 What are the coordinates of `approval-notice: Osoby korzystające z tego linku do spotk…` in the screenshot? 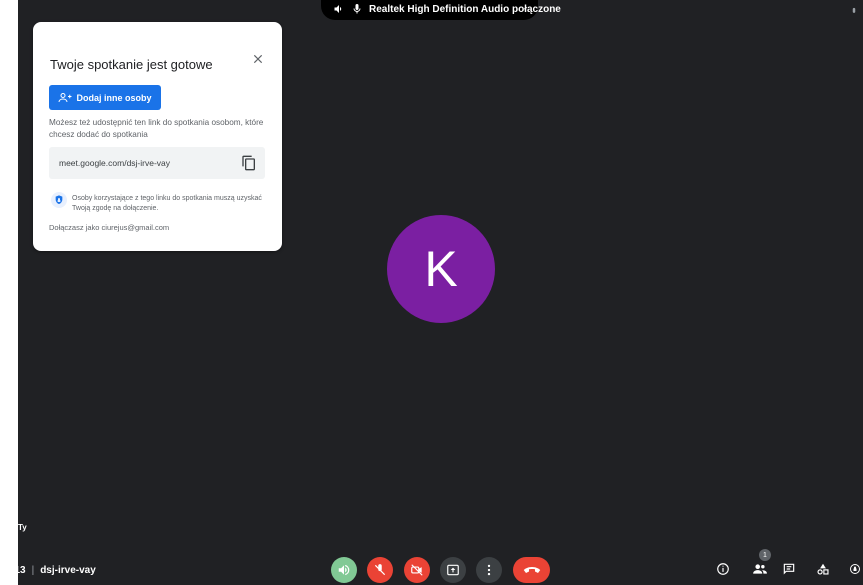 It's located at (167, 203).